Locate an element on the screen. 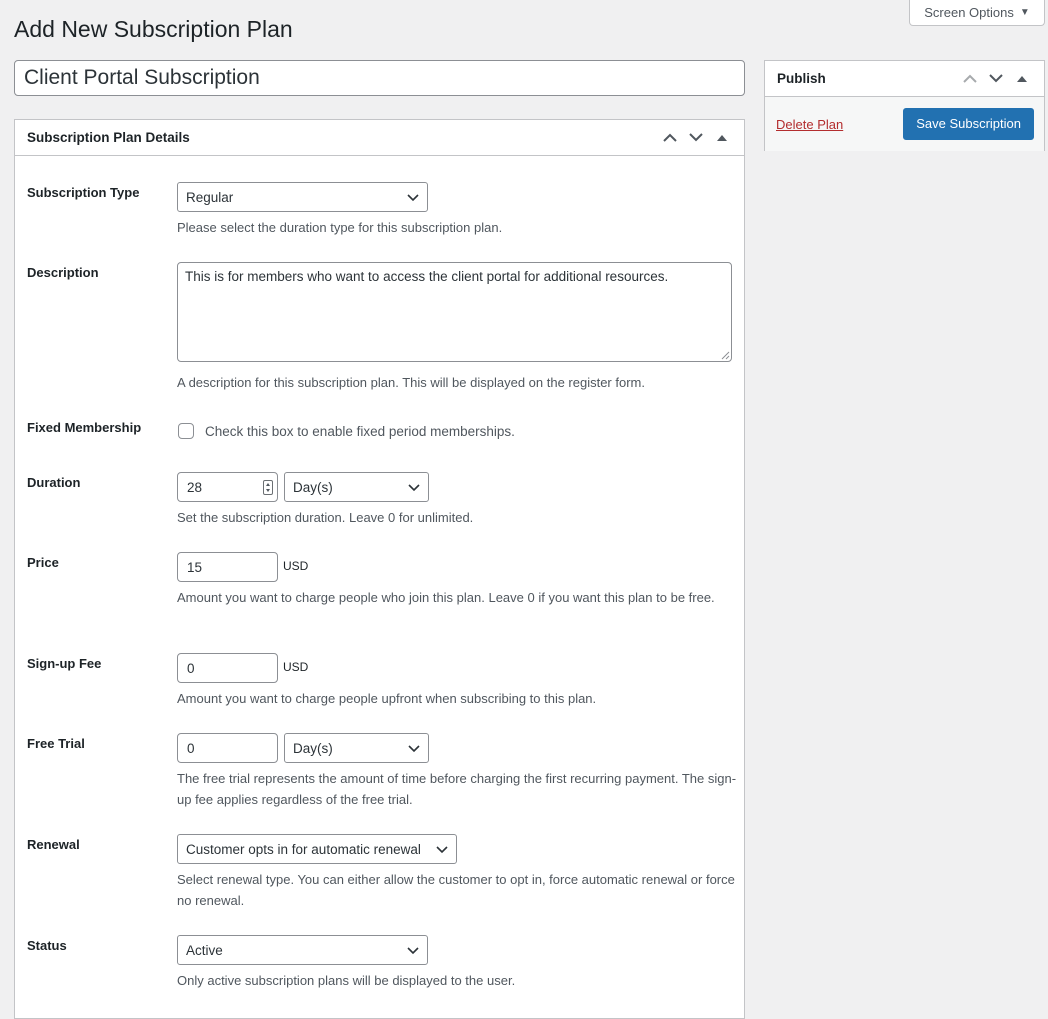  duration-unit-value: Day(s) is located at coordinates (313, 487).